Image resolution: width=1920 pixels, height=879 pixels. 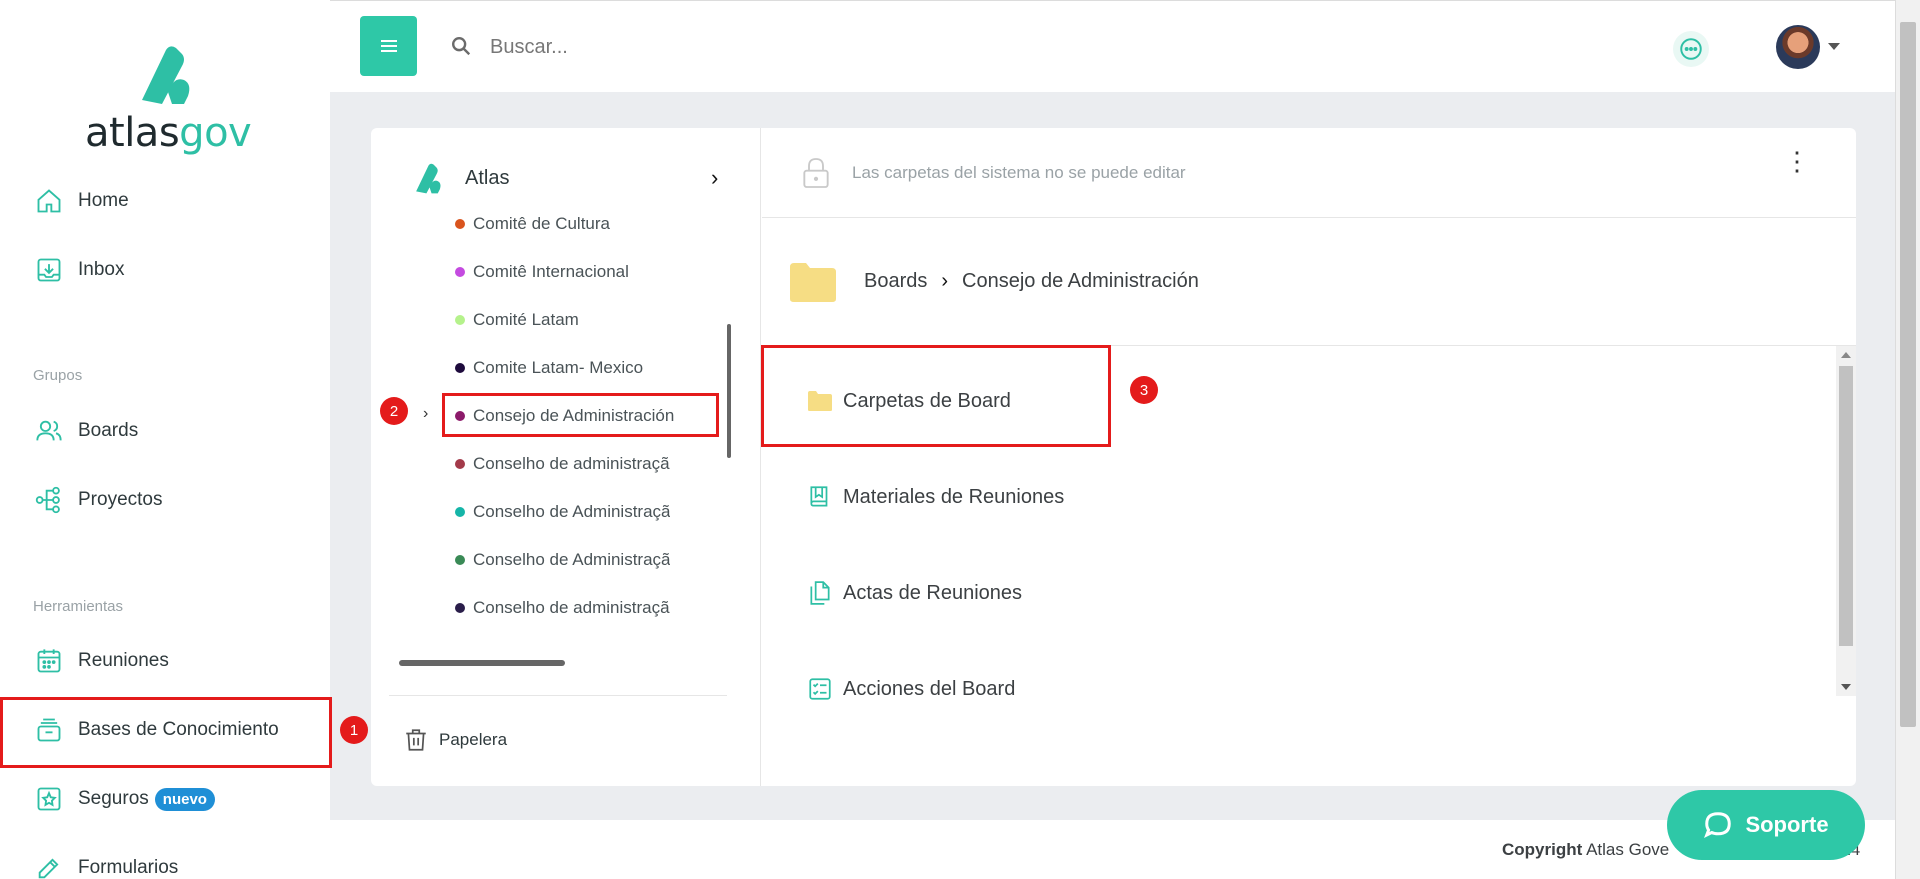 I want to click on sidebar-item-reuniones: Reuniones, so click(x=165, y=661).